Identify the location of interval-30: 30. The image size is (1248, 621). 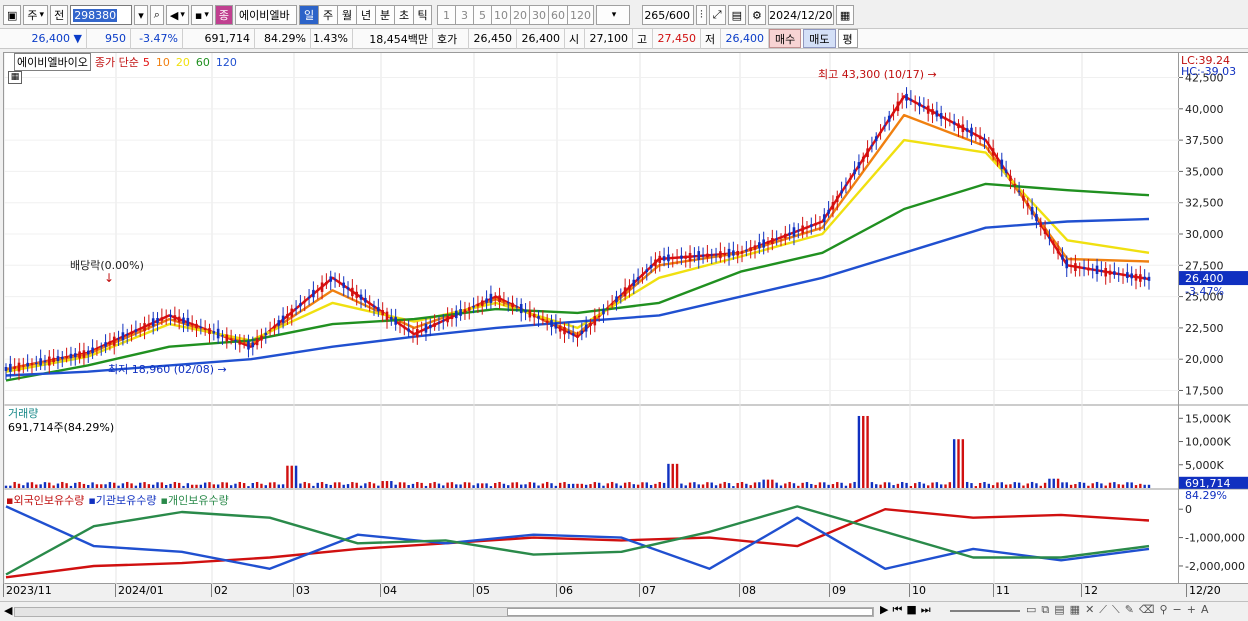
(539, 15).